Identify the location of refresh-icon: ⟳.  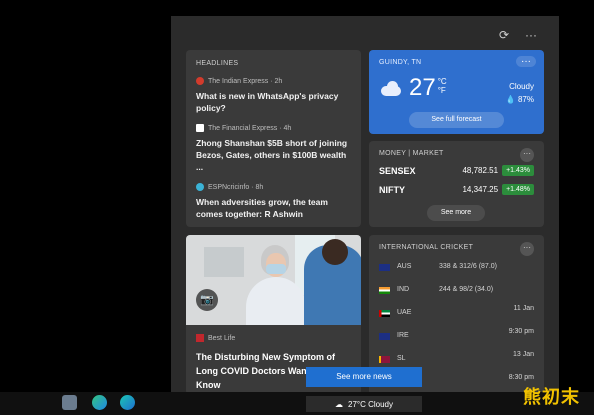
(504, 35).